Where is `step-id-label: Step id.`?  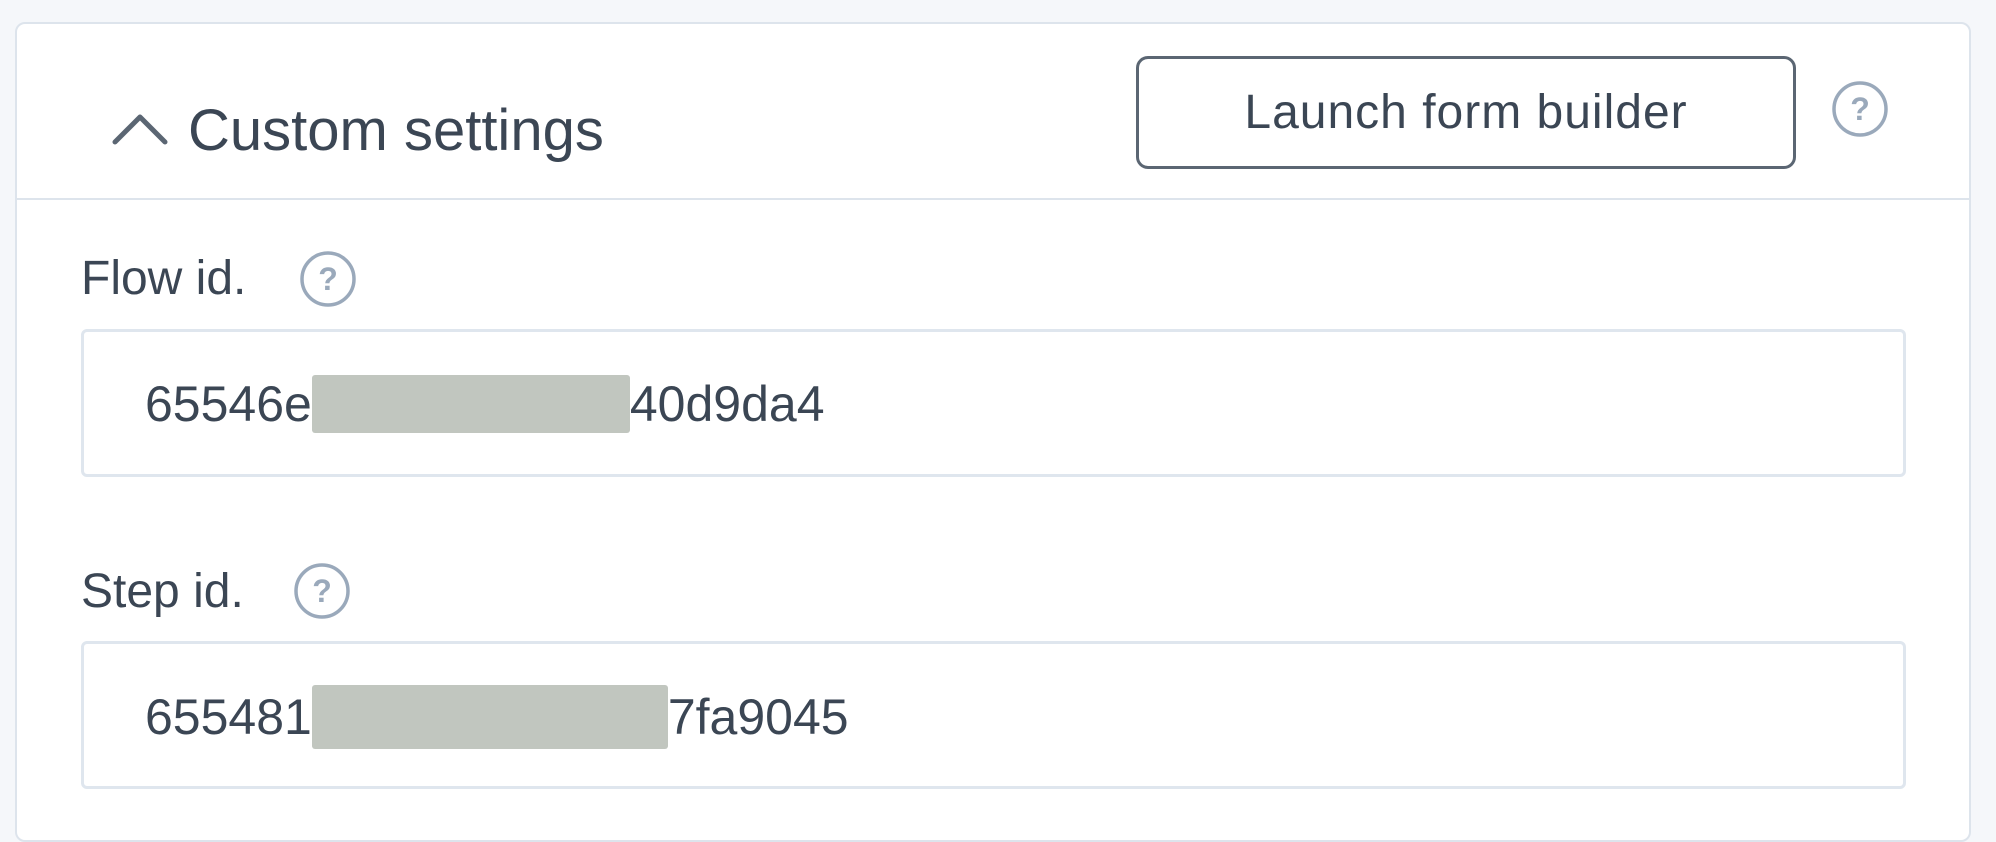 step-id-label: Step id. is located at coordinates (162, 591).